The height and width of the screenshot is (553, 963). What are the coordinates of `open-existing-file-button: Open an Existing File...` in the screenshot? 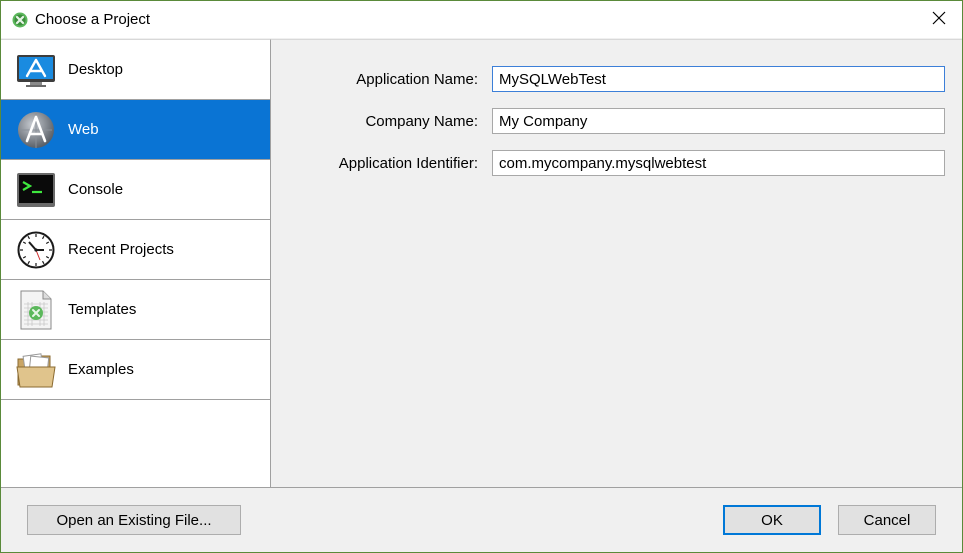 It's located at (134, 520).